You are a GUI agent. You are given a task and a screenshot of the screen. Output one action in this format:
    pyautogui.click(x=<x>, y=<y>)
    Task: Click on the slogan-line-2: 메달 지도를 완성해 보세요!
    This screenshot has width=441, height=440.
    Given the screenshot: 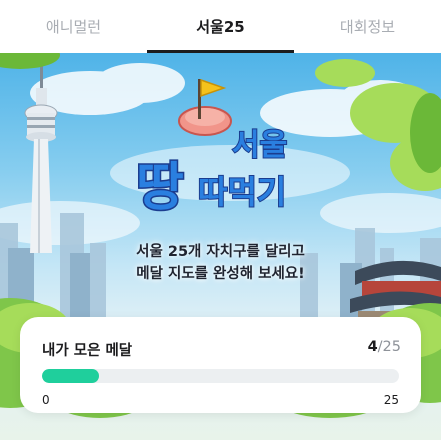 What is the action you would take?
    pyautogui.click(x=220, y=274)
    